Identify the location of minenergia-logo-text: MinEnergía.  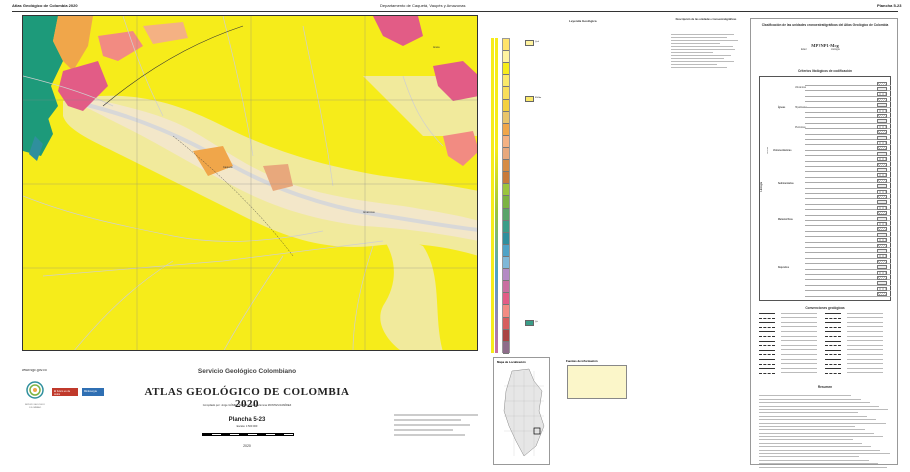
(93, 392).